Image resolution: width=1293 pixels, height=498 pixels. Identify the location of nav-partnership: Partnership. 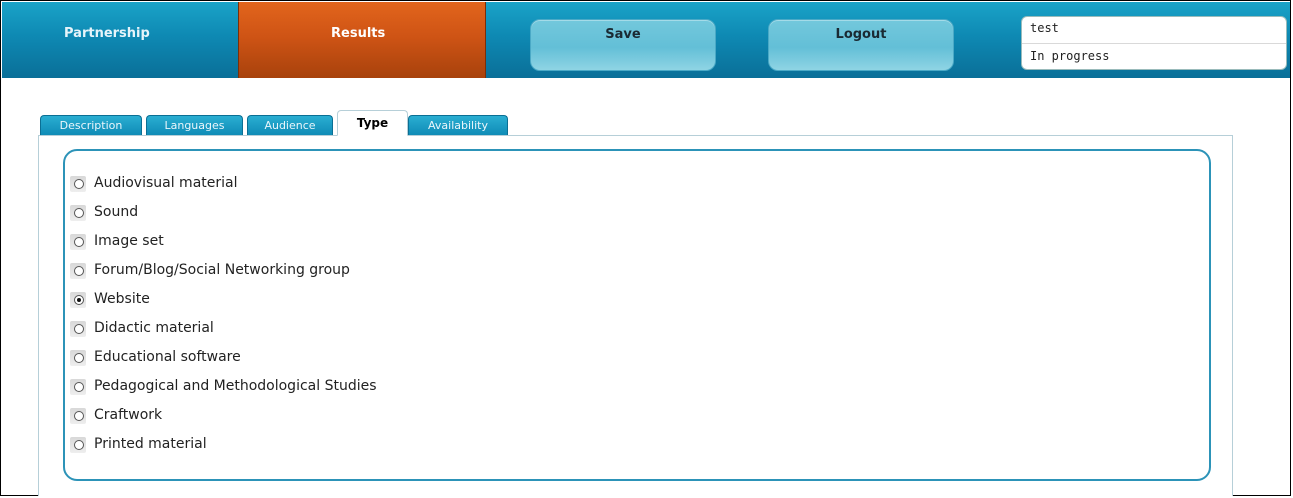
(120, 40).